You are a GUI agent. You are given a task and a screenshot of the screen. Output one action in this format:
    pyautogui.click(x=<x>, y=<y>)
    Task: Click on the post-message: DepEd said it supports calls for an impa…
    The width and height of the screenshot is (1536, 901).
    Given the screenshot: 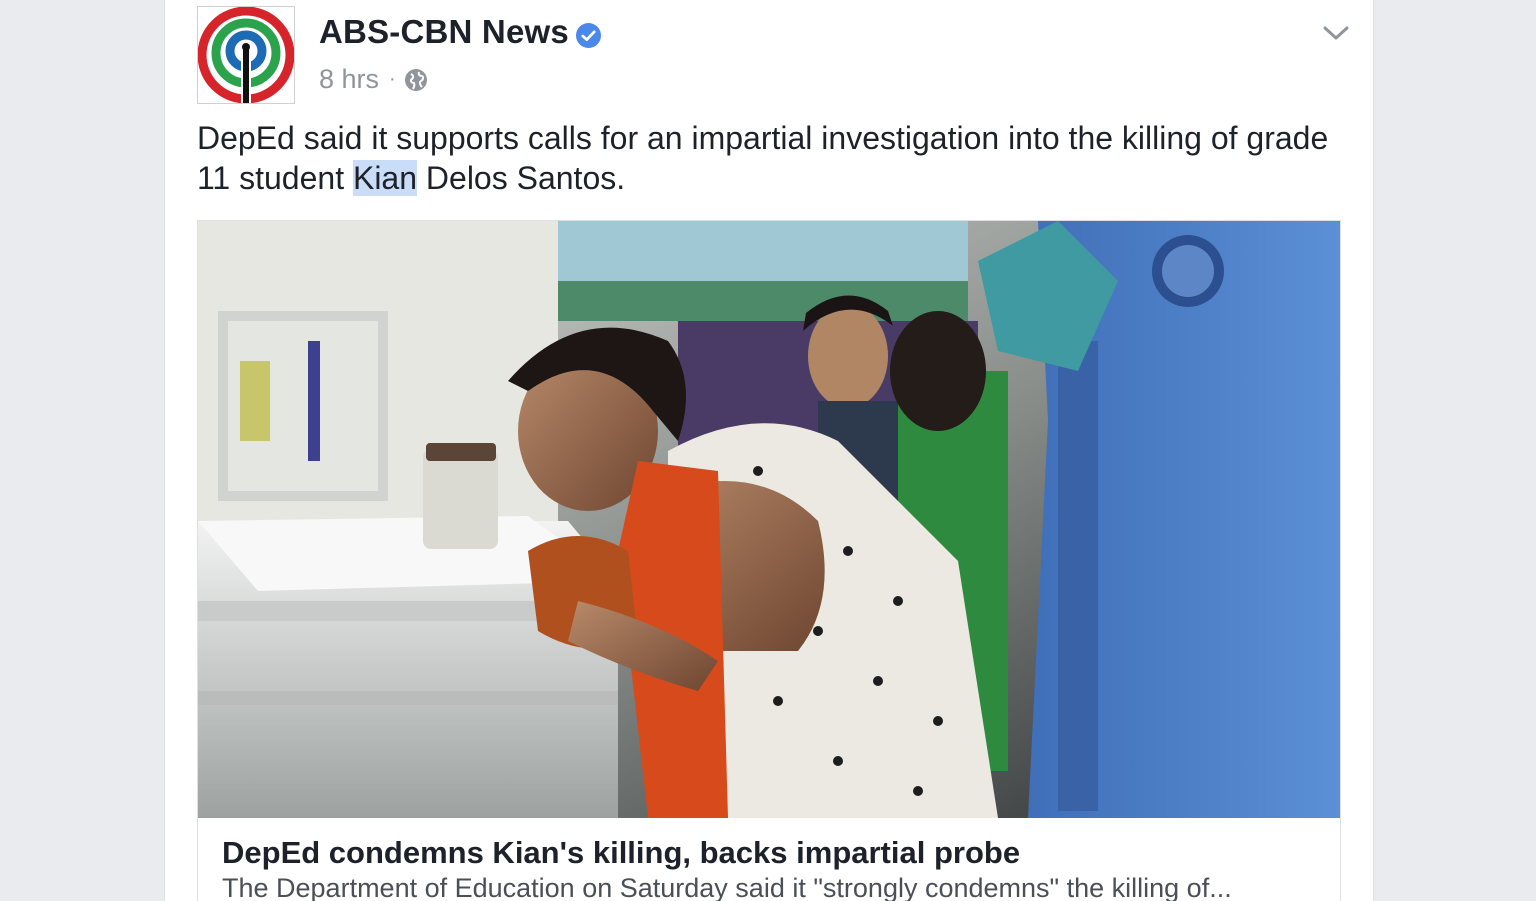 What is the action you would take?
    pyautogui.click(x=772, y=158)
    